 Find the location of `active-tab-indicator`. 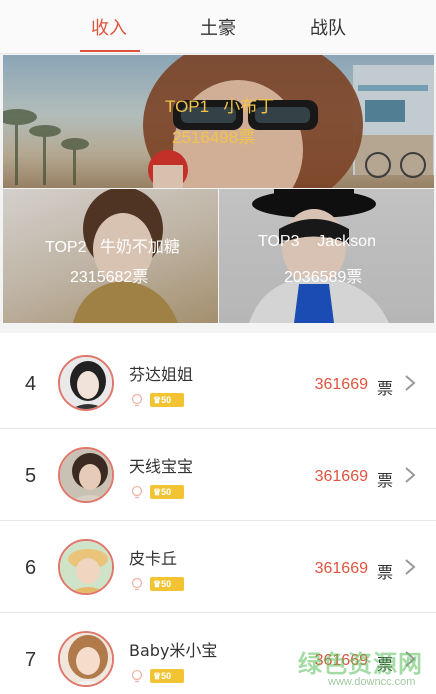

active-tab-indicator is located at coordinates (110, 51).